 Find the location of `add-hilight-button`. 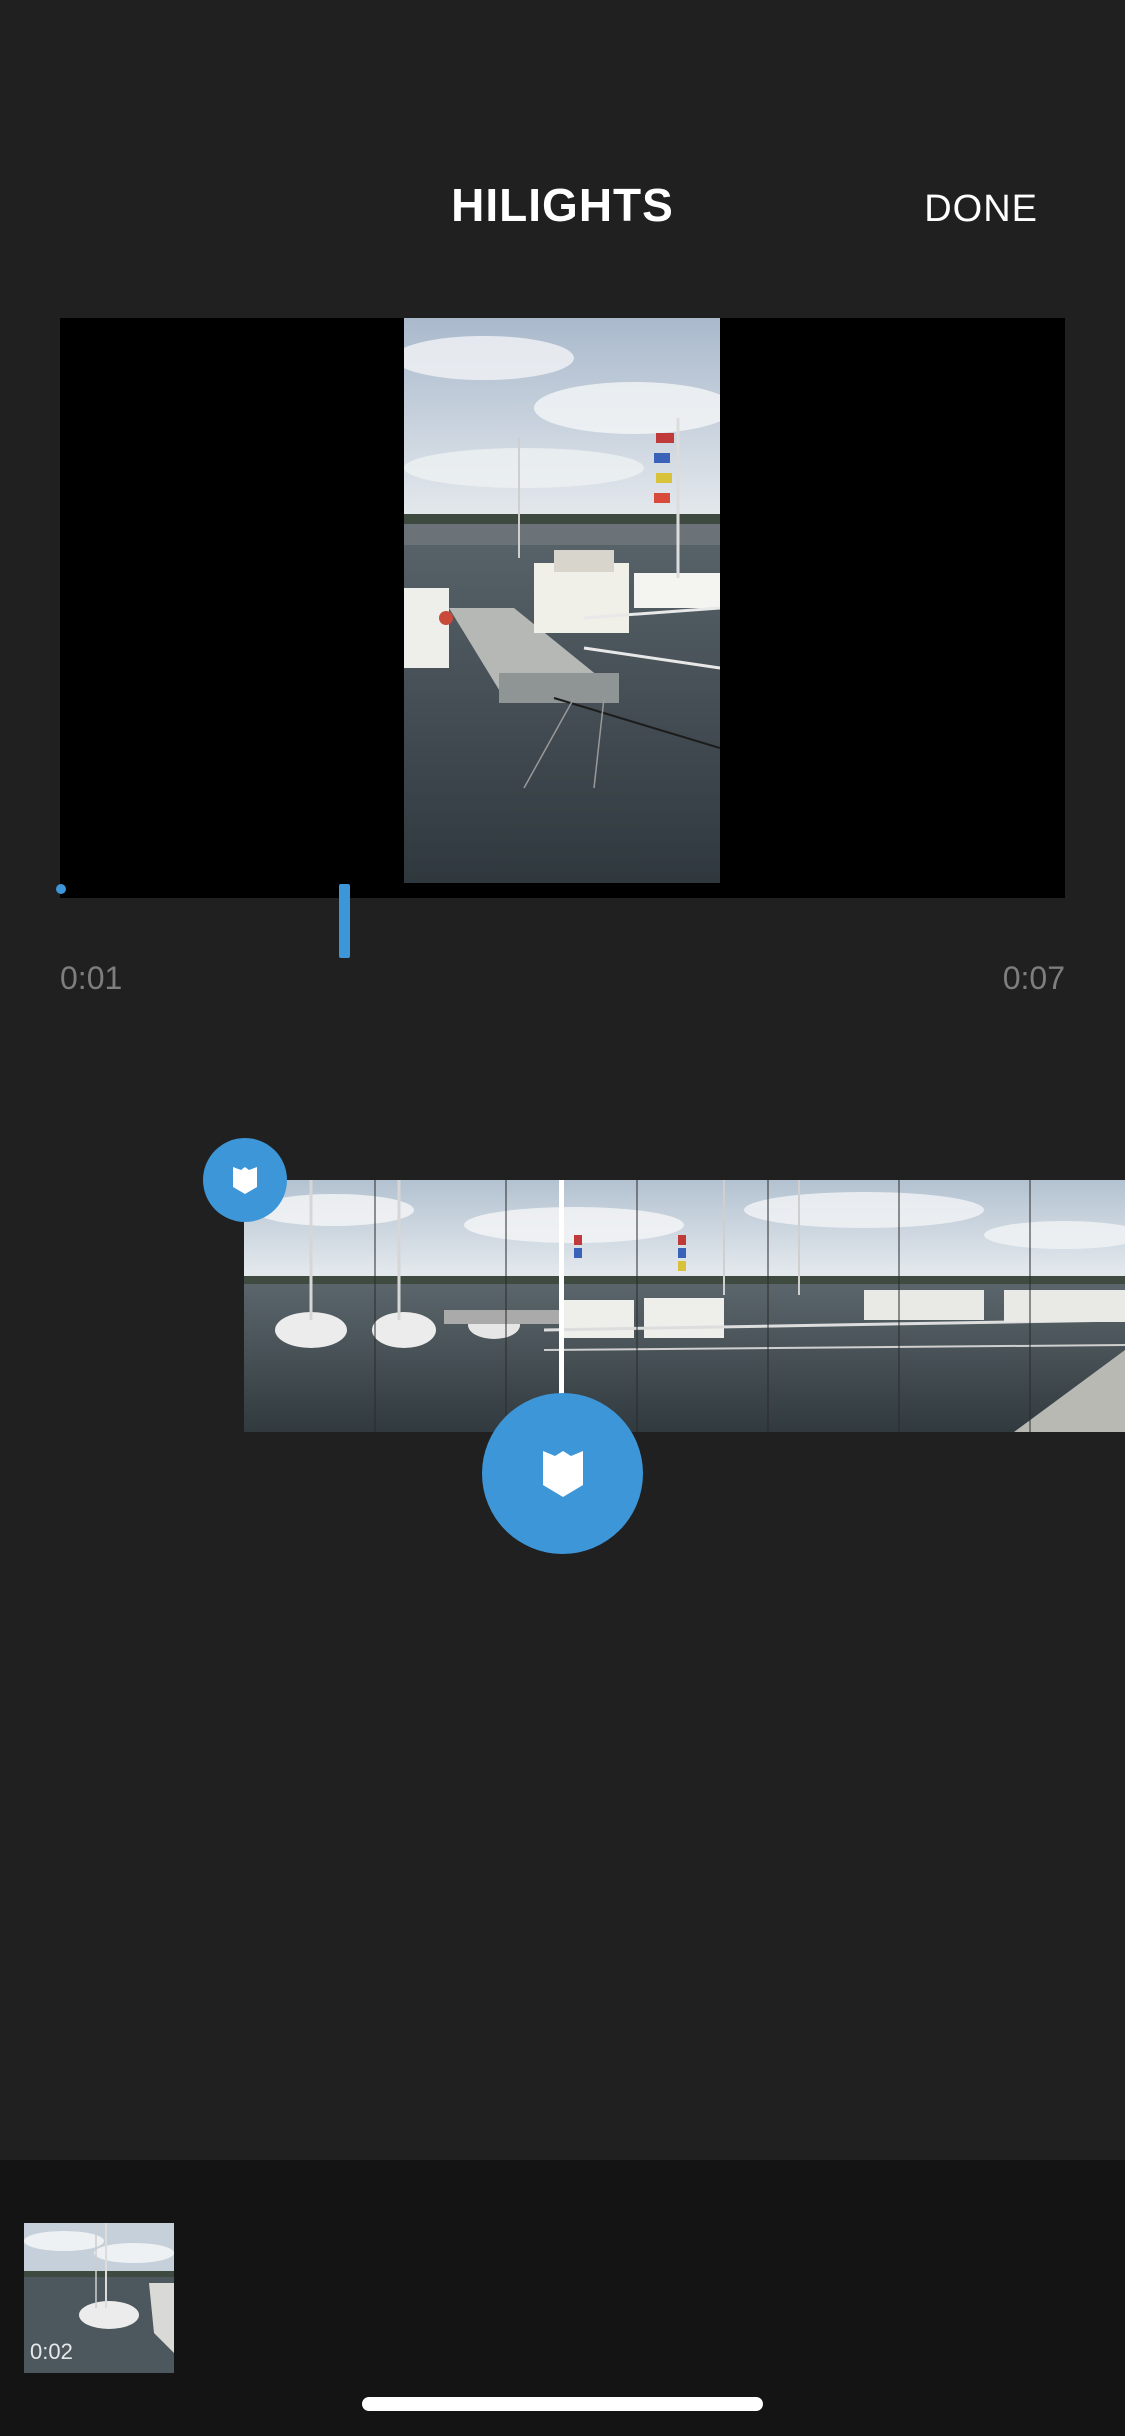

add-hilight-button is located at coordinates (562, 1473).